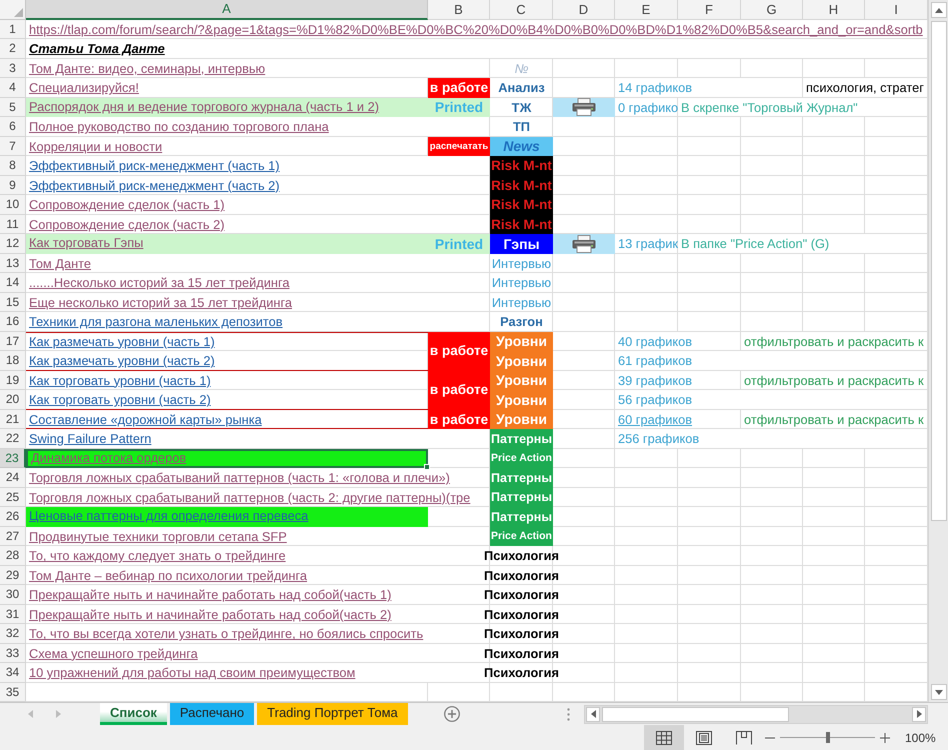 The image size is (948, 750). What do you see at coordinates (13, 400) in the screenshot?
I see `row-header: 20` at bounding box center [13, 400].